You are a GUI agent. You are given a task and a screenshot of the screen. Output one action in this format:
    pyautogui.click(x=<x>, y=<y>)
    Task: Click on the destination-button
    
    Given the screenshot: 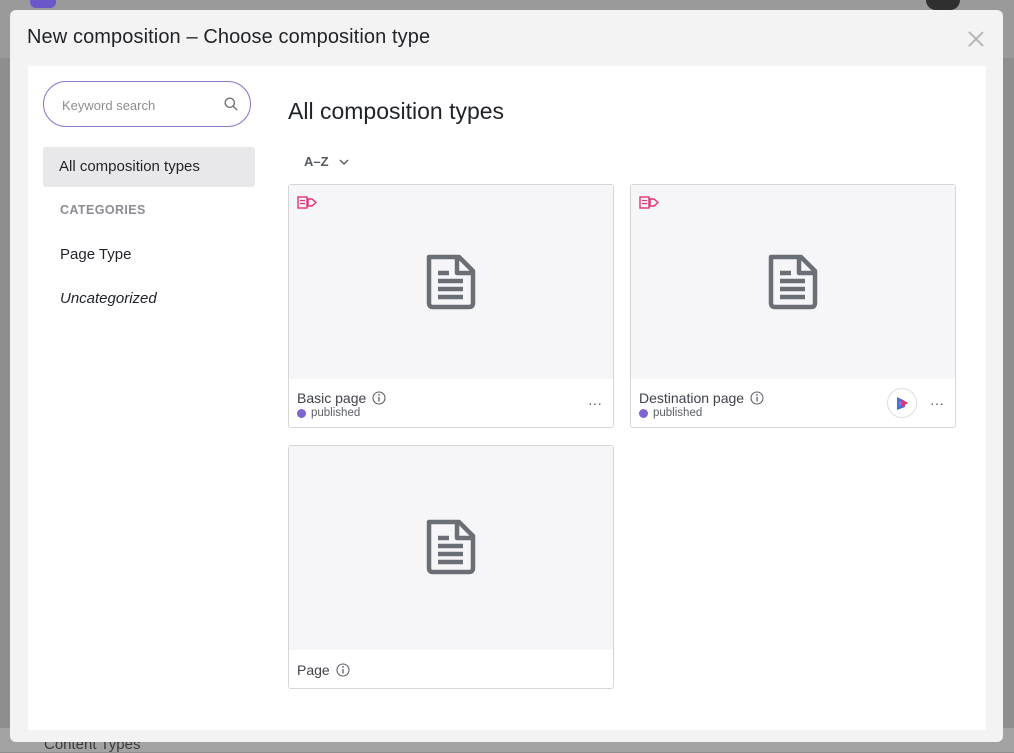 What is the action you would take?
    pyautogui.click(x=902, y=403)
    